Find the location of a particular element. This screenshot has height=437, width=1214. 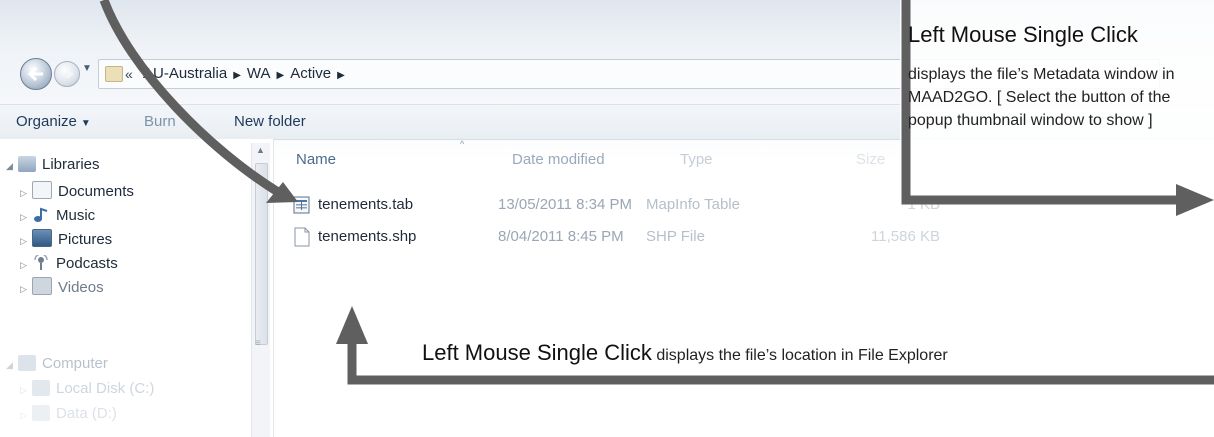

column-header-size: Size is located at coordinates (870, 159).